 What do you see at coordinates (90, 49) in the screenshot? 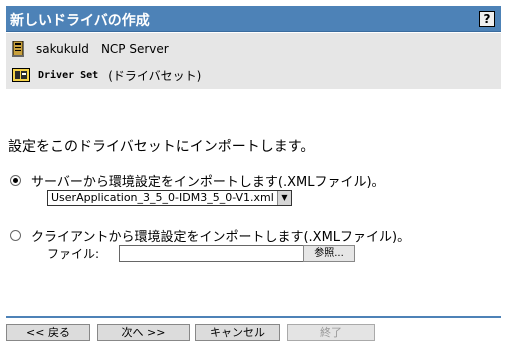
I see `server-row: sakukuld NCP Server` at bounding box center [90, 49].